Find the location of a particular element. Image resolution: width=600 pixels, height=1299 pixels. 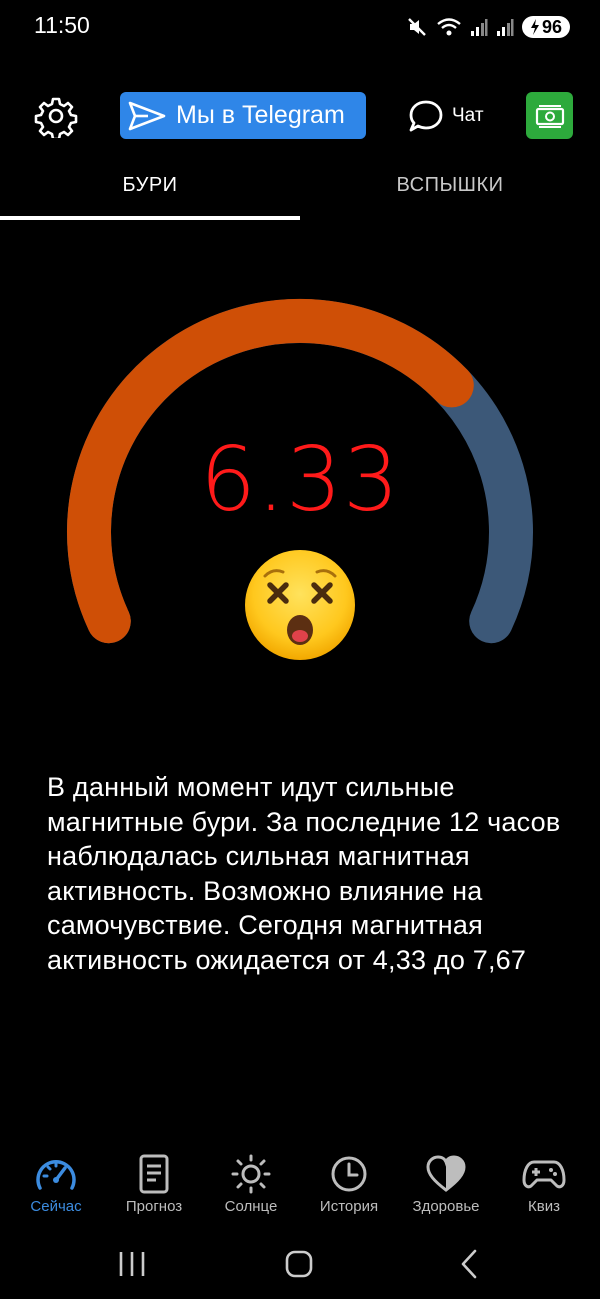

chat-bubble-icon is located at coordinates (426, 116).